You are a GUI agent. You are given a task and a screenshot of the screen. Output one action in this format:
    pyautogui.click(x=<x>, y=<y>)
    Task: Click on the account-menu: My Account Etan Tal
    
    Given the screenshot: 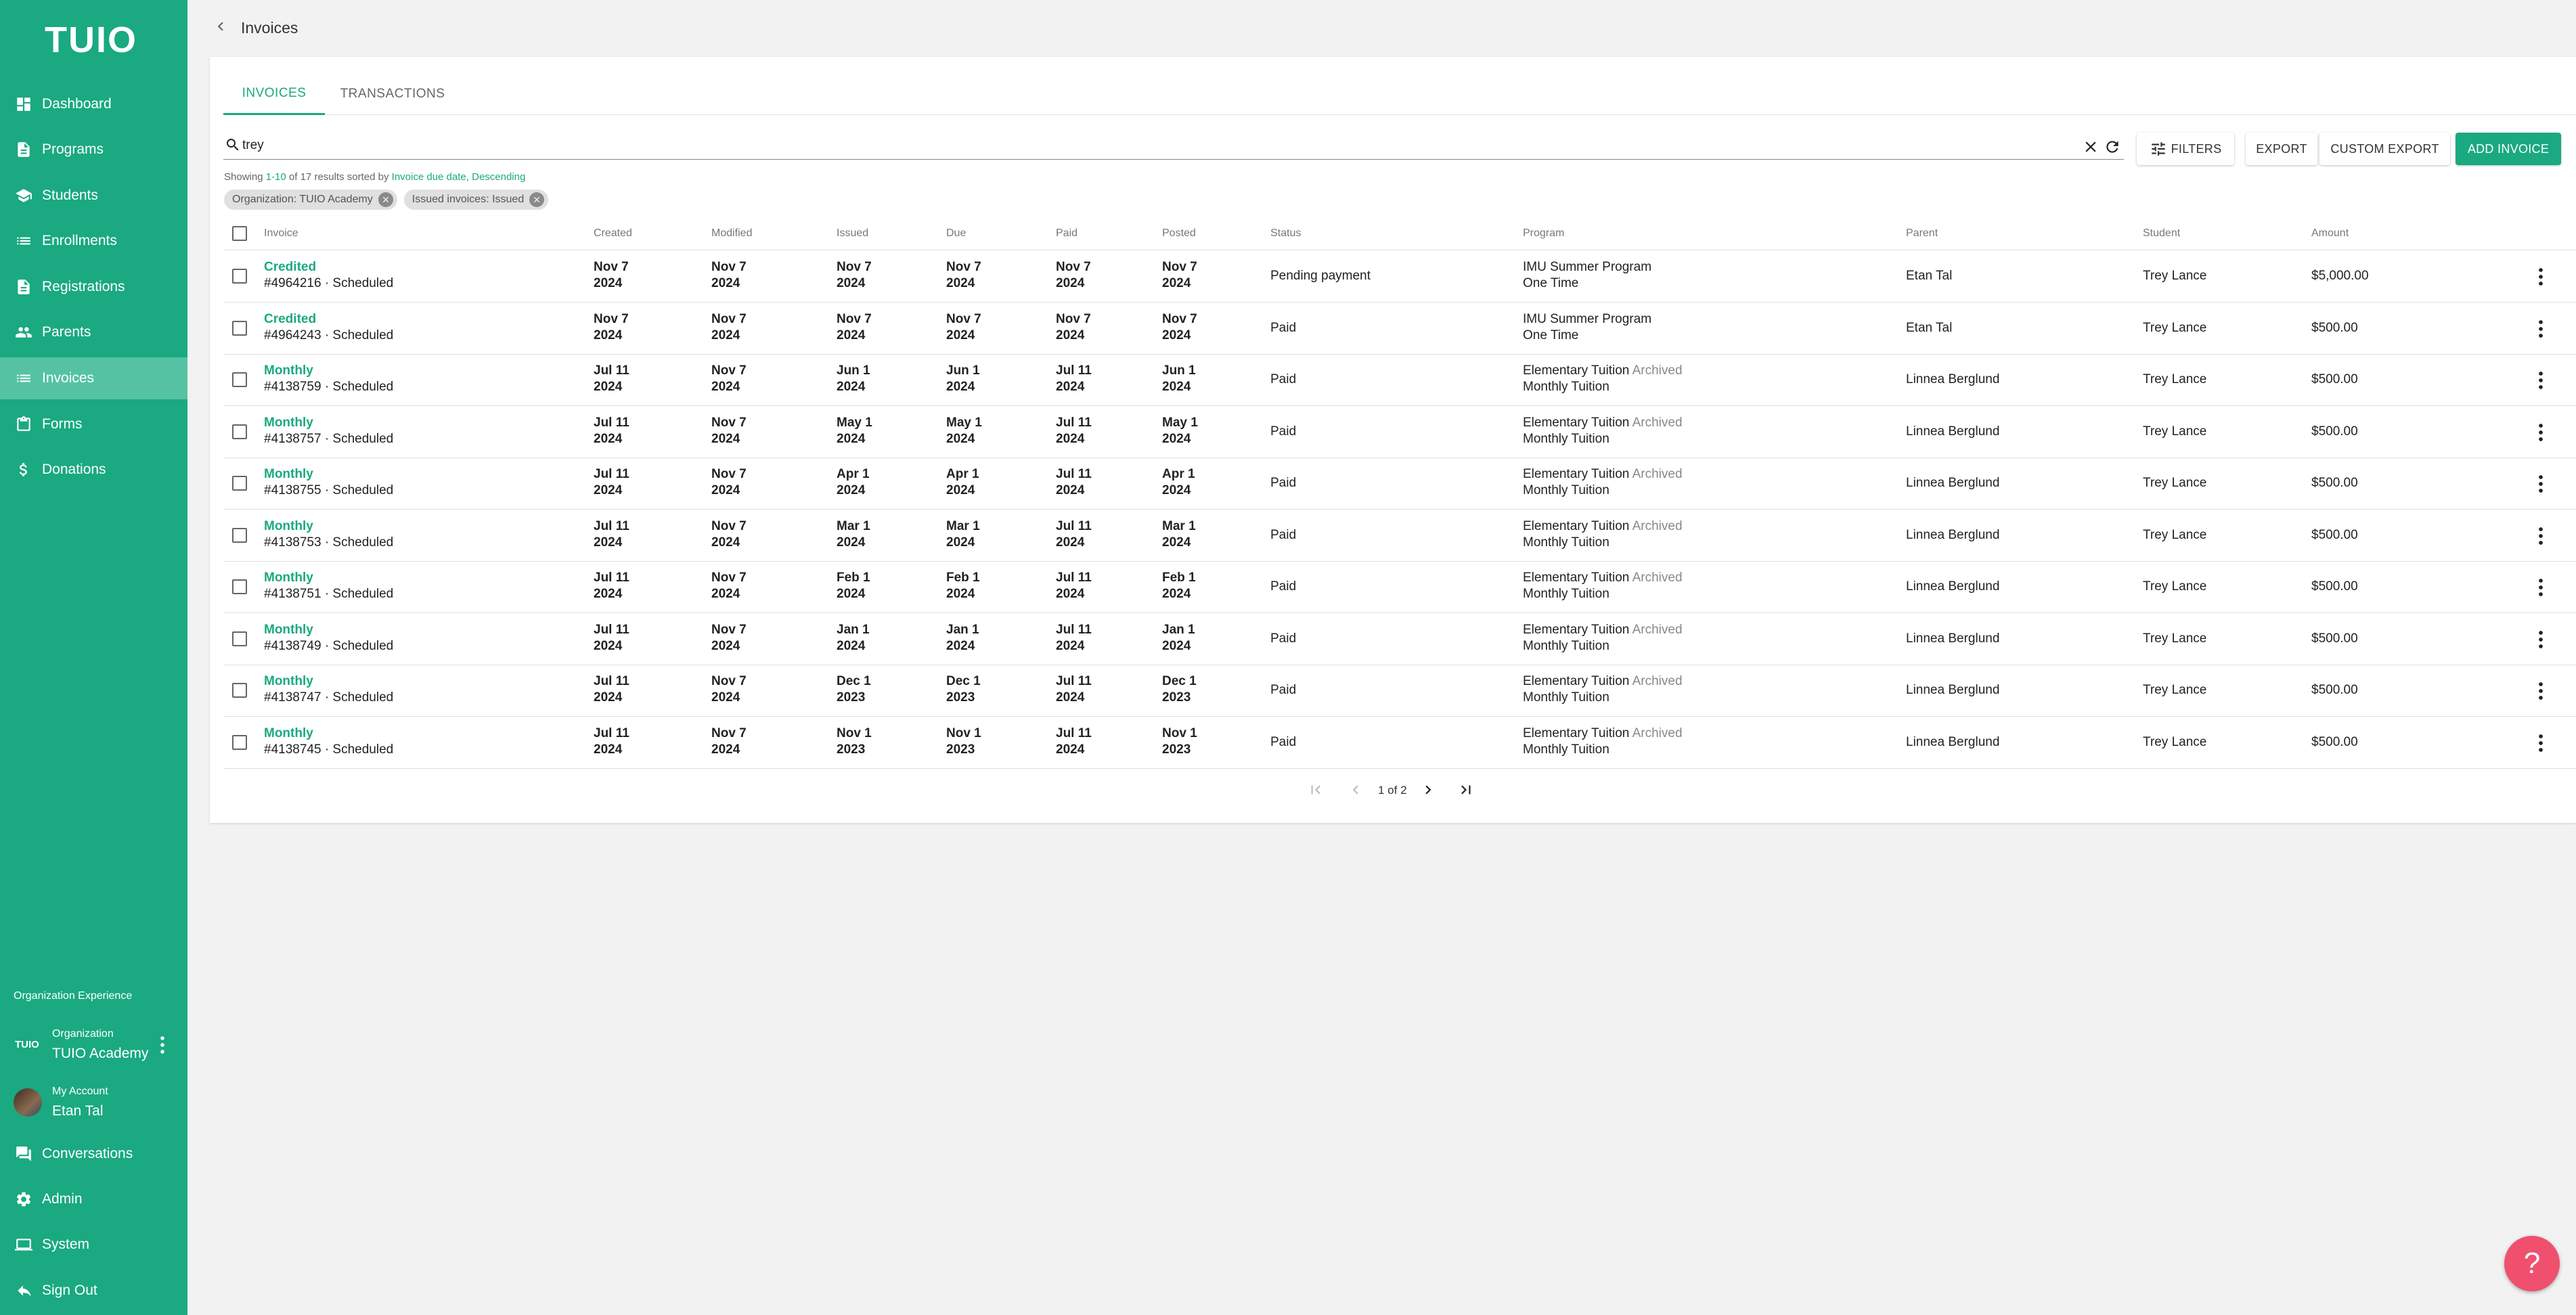 What is the action you would take?
    pyautogui.click(x=93, y=1103)
    